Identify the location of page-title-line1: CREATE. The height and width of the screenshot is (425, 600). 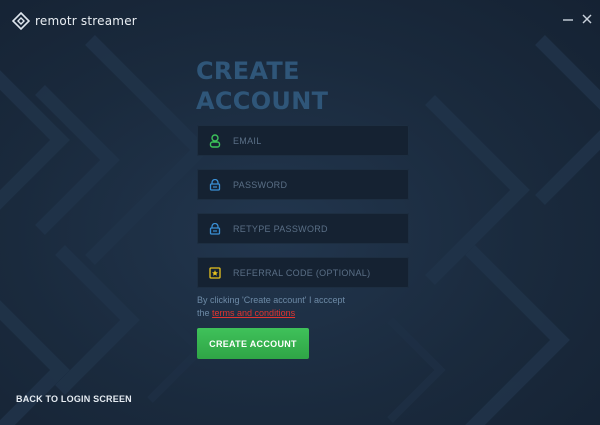
(248, 71).